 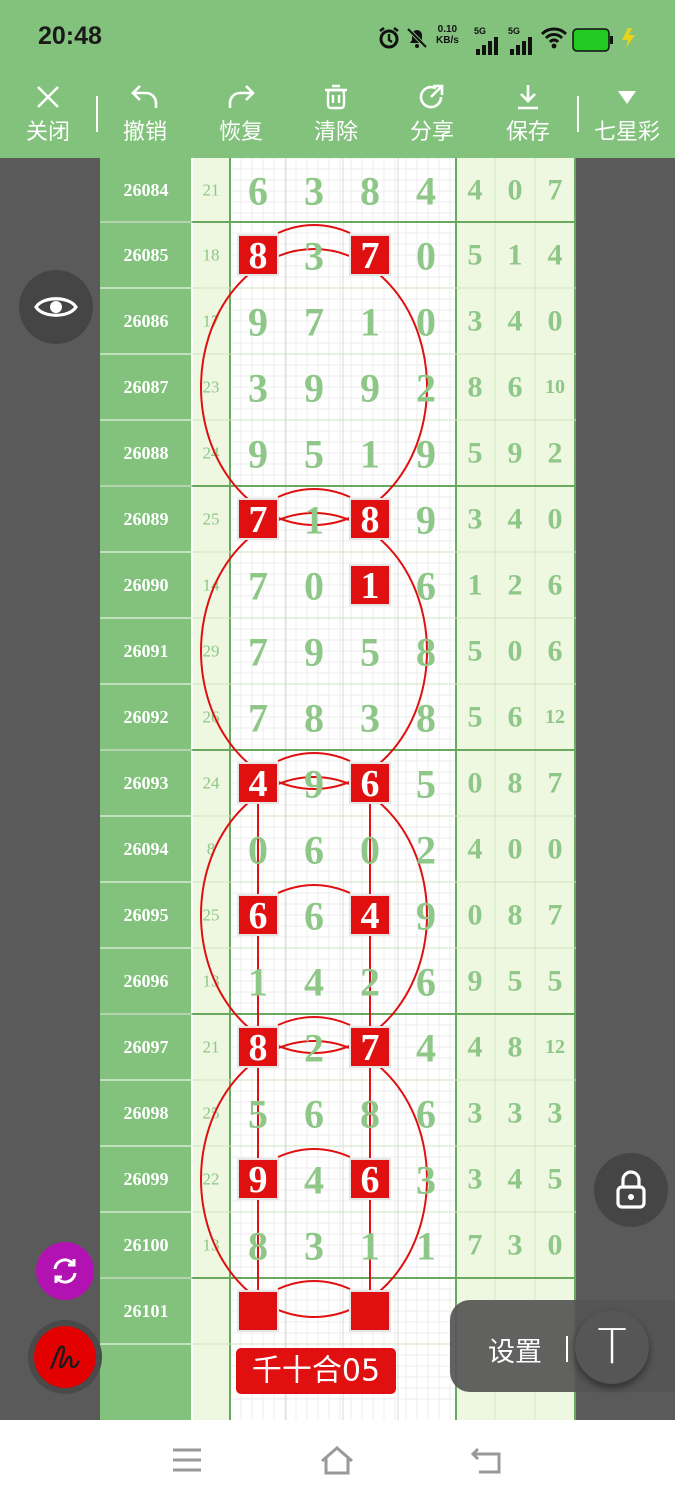 I want to click on dropdown-triangle-icon, so click(x=627, y=97).